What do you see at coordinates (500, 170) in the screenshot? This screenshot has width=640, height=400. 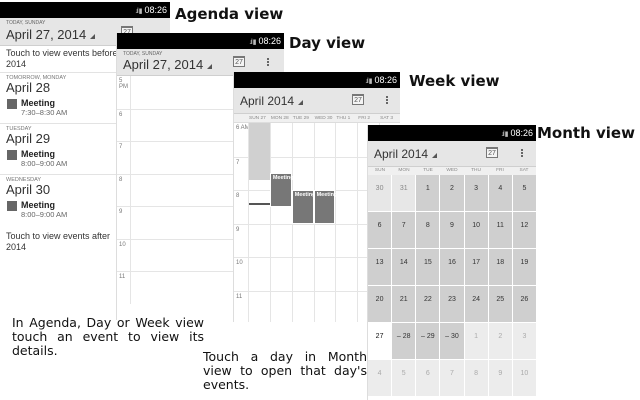 I see `weekday-label: FRI` at bounding box center [500, 170].